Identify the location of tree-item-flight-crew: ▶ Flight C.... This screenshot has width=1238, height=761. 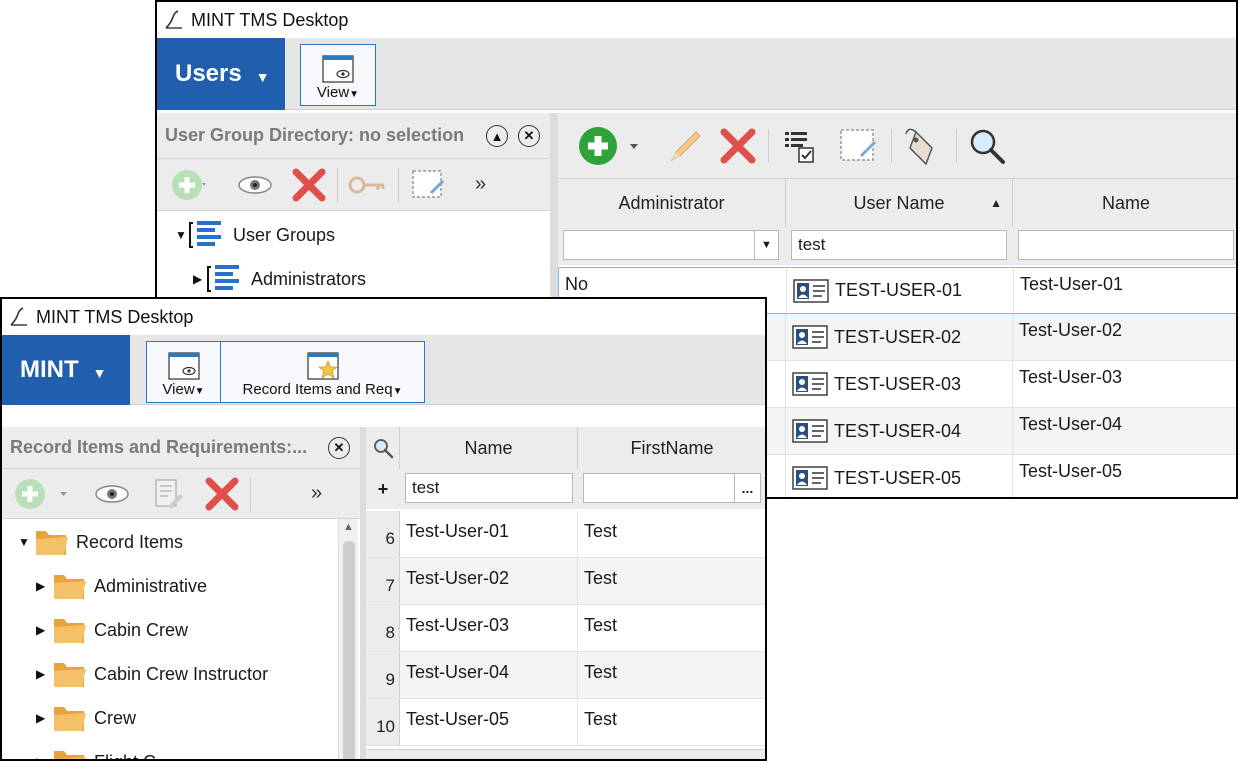
(103, 752).